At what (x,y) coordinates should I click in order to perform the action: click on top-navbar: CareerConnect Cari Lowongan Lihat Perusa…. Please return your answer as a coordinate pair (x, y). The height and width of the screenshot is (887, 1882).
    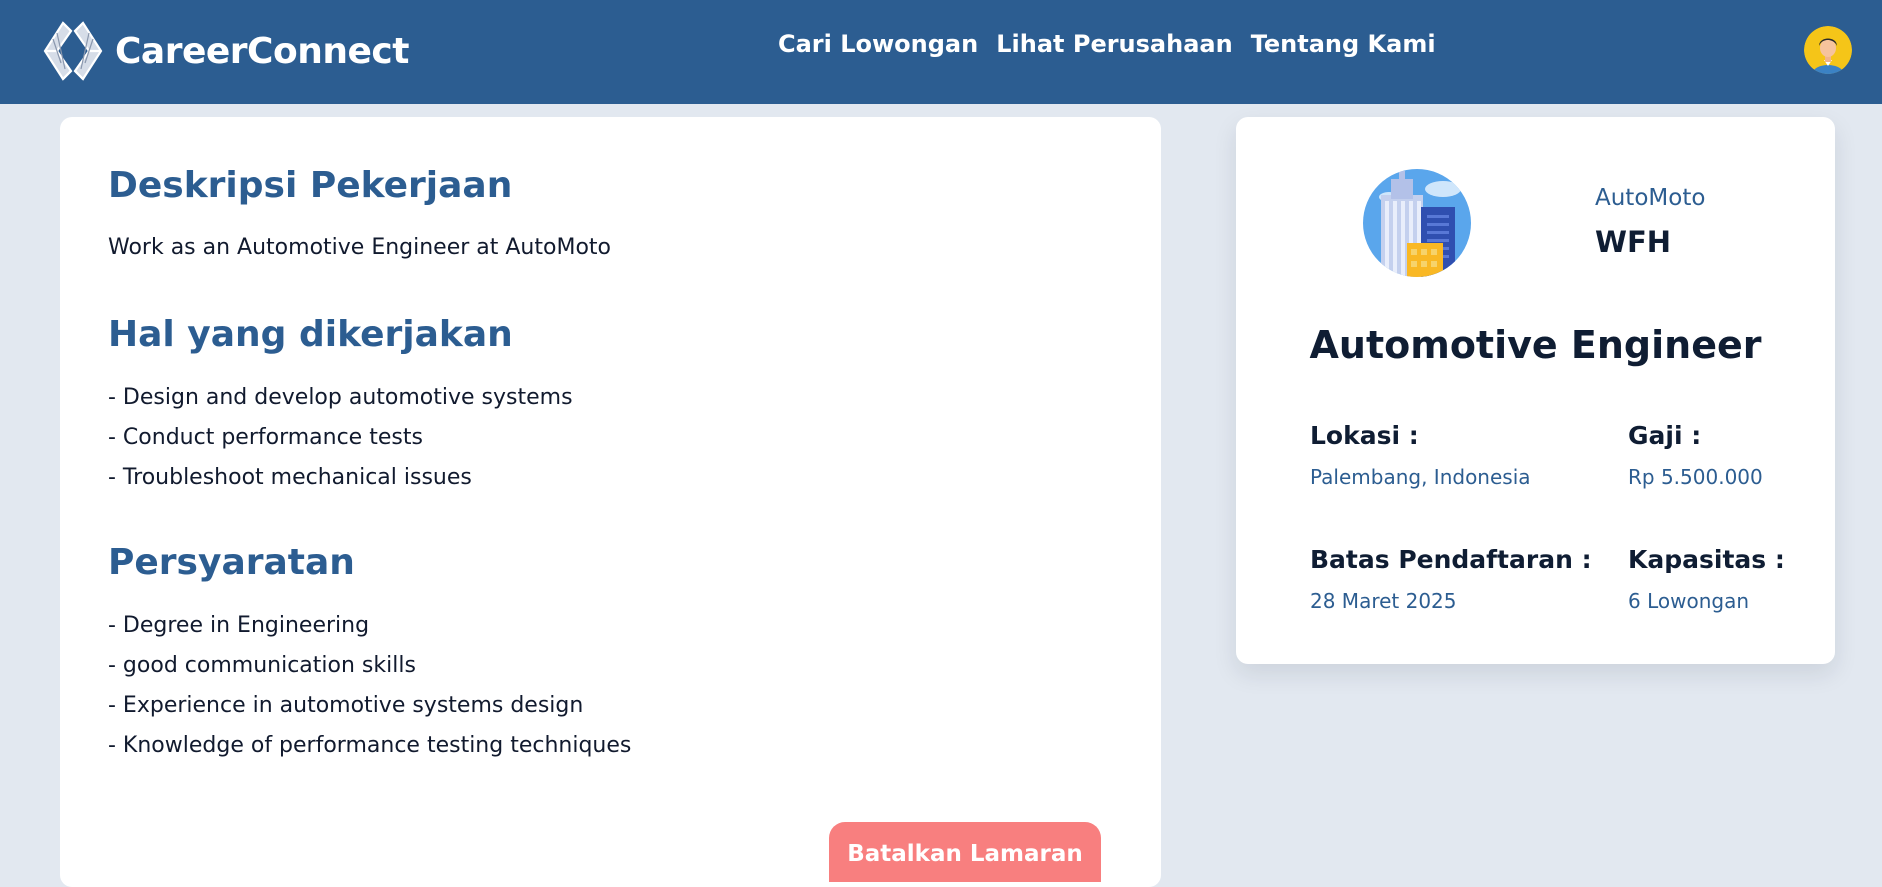
    Looking at the image, I should click on (941, 52).